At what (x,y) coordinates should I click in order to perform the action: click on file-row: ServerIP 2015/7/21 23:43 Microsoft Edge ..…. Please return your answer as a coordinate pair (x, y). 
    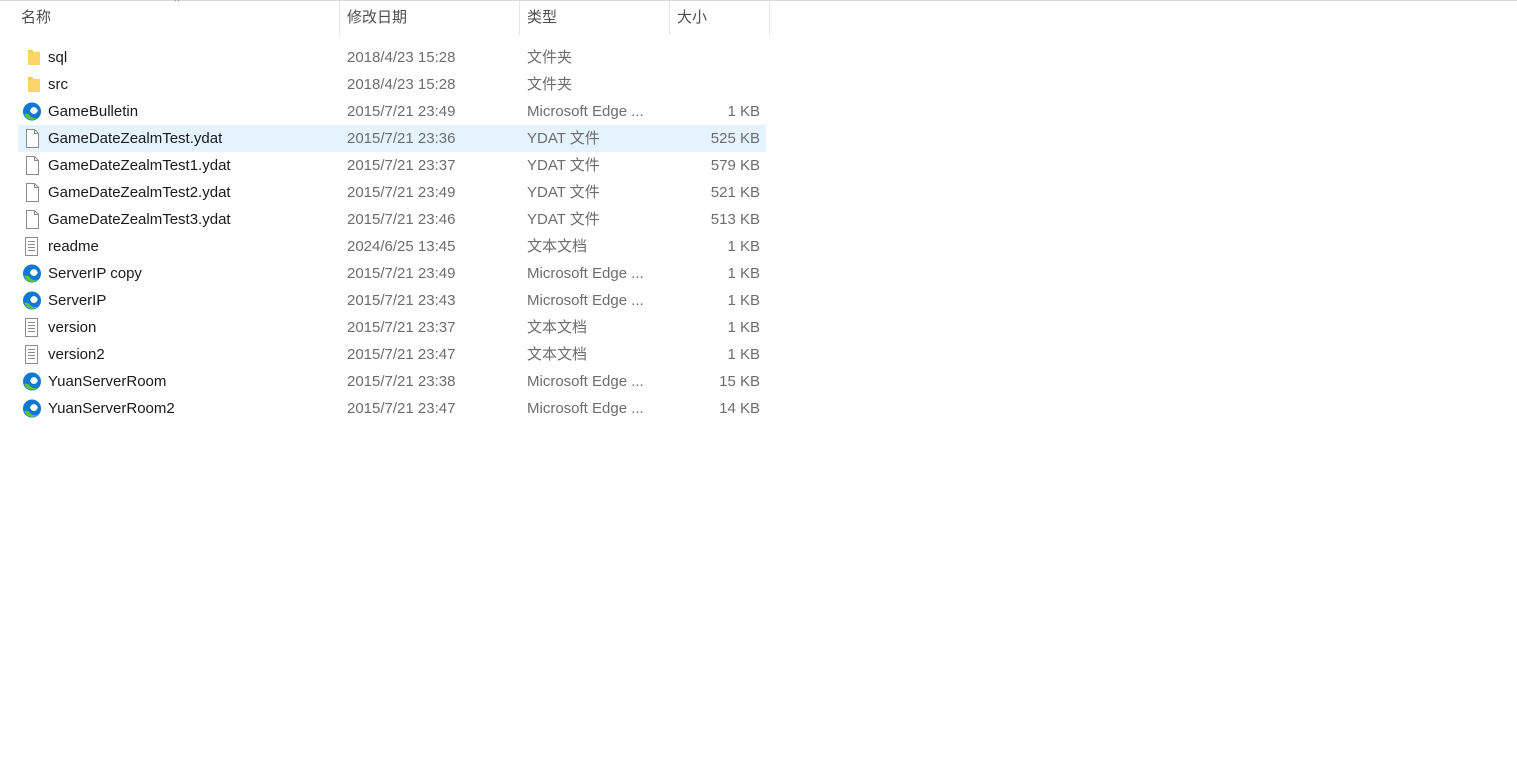
    Looking at the image, I should click on (392, 300).